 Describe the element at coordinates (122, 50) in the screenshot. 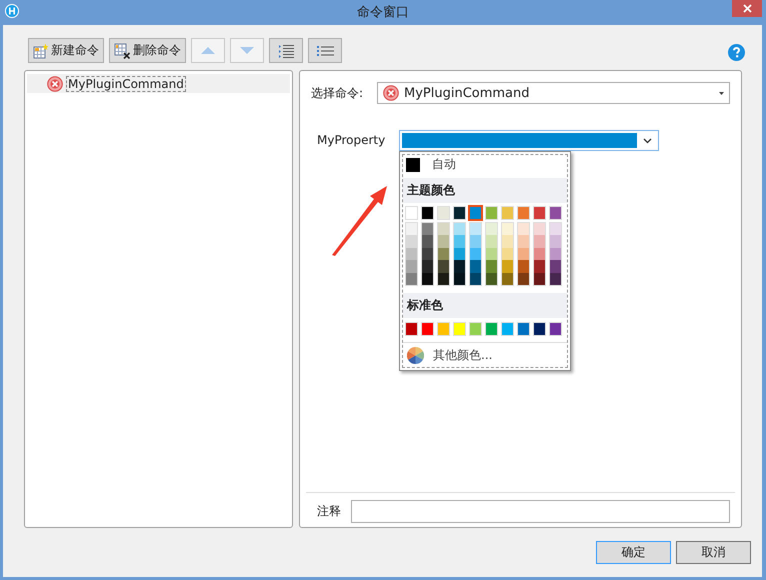

I see `table-x-icon` at that location.